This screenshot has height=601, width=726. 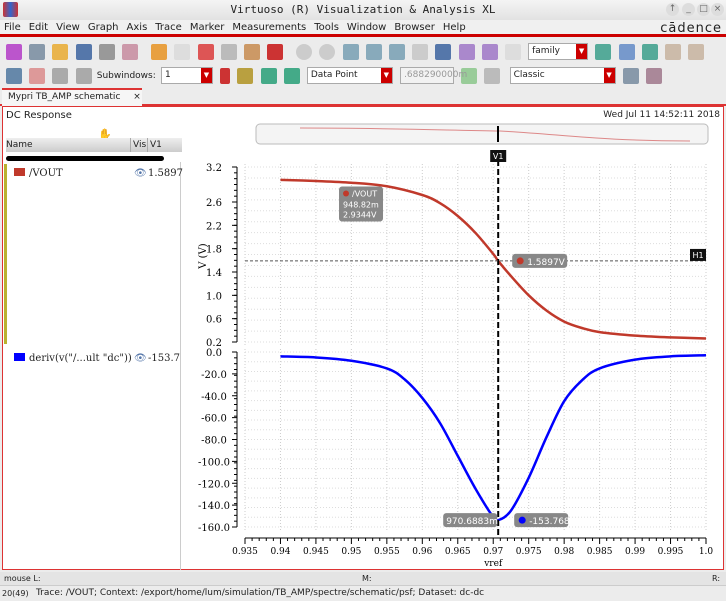 I want to click on x-tick-label: 0.985, so click(x=600, y=552).